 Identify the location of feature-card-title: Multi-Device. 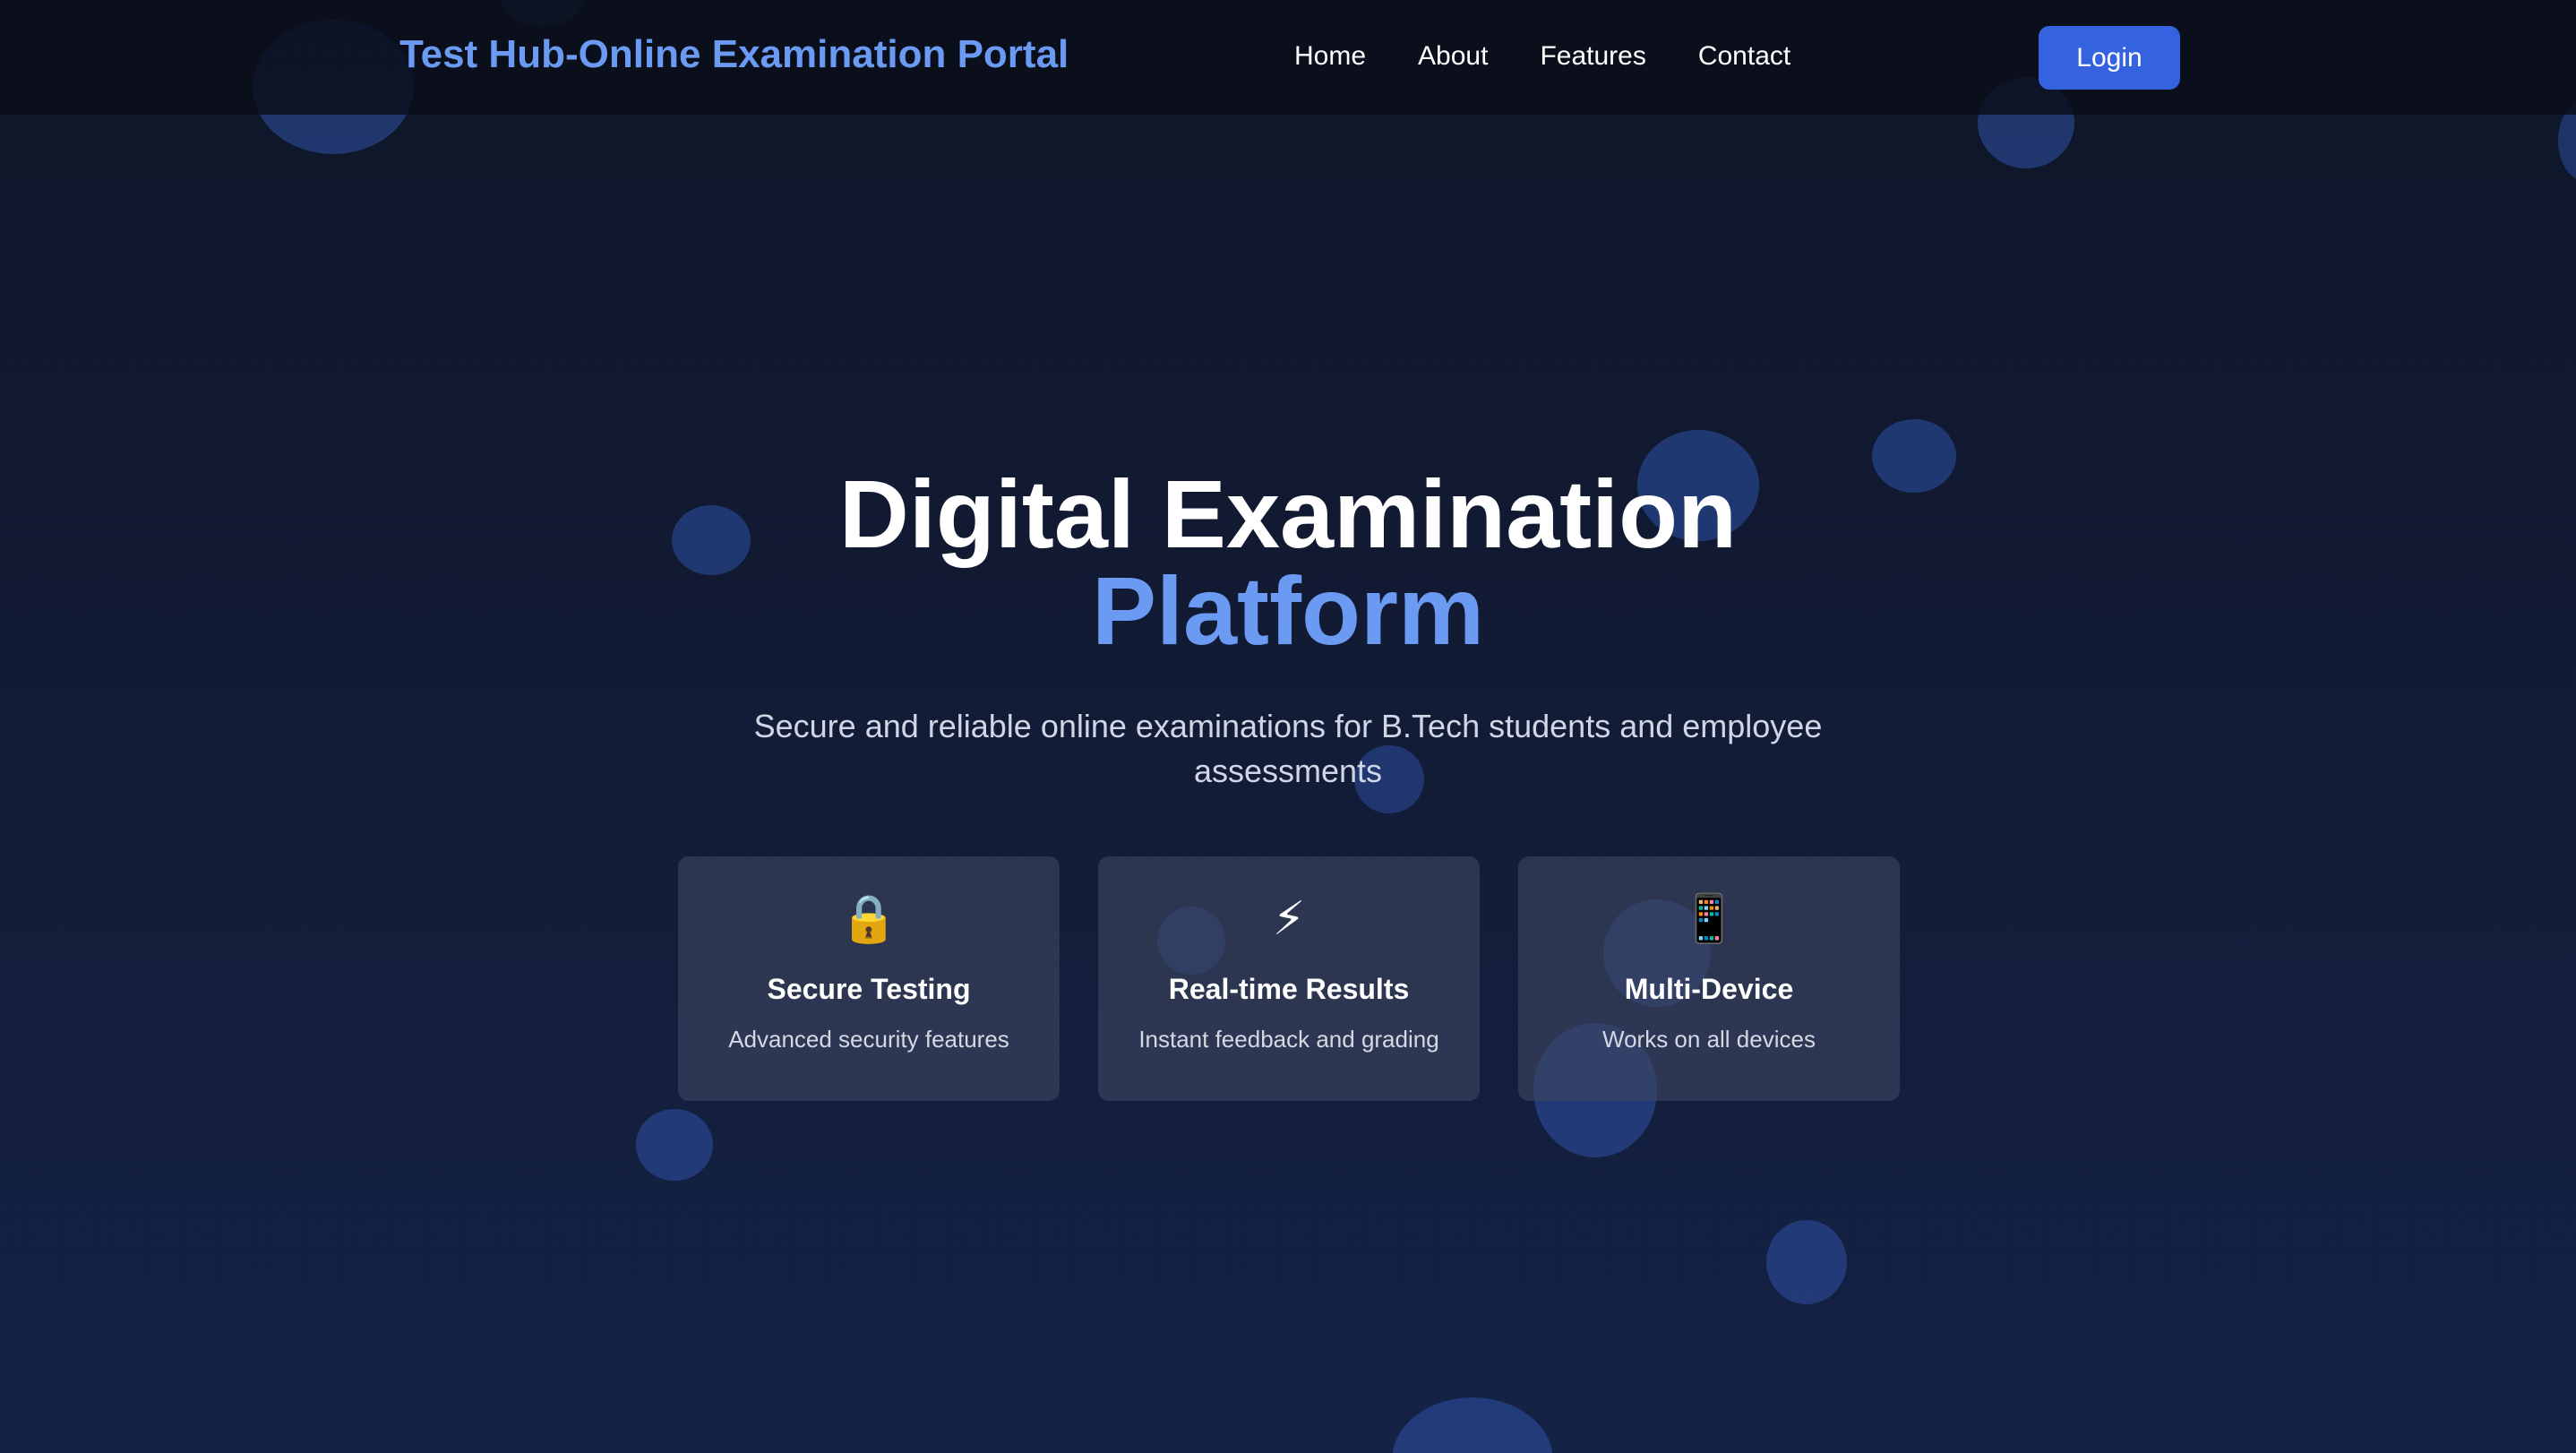
(1709, 989).